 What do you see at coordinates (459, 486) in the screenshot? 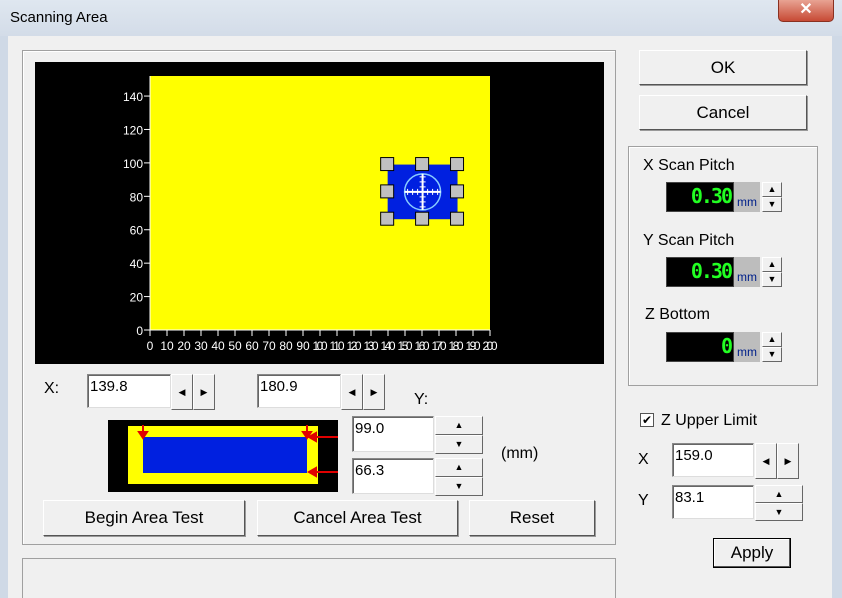
I see `y-min-decrement: ▼` at bounding box center [459, 486].